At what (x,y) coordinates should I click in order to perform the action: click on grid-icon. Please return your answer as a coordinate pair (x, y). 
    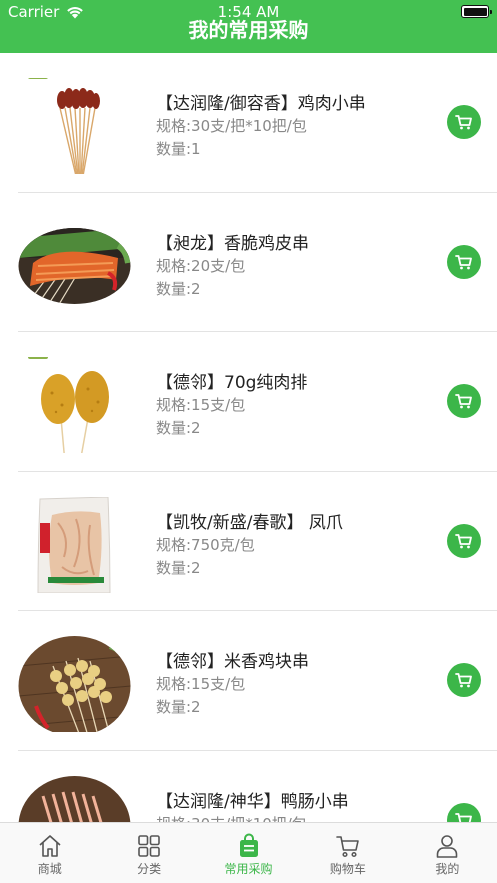
    Looking at the image, I should click on (149, 846).